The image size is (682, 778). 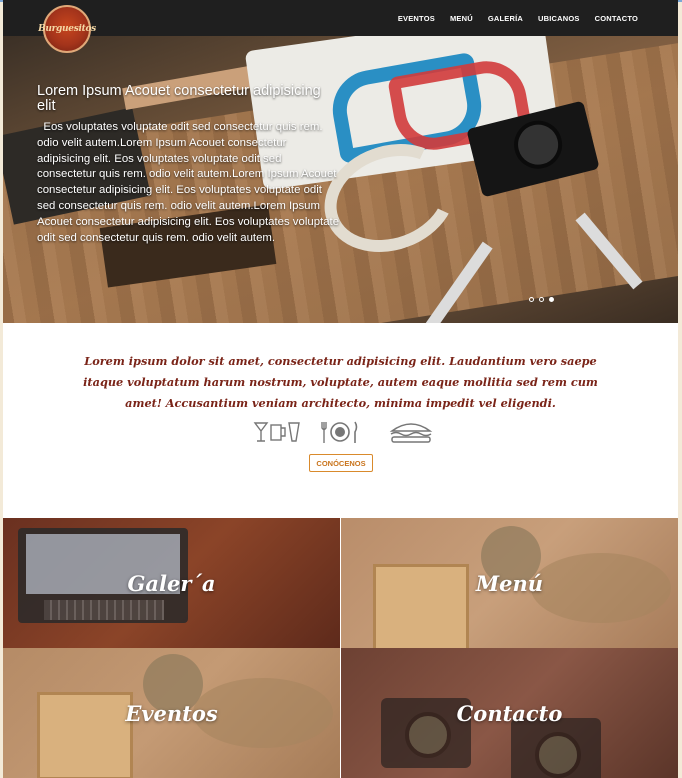 I want to click on service-icons, so click(x=343, y=433).